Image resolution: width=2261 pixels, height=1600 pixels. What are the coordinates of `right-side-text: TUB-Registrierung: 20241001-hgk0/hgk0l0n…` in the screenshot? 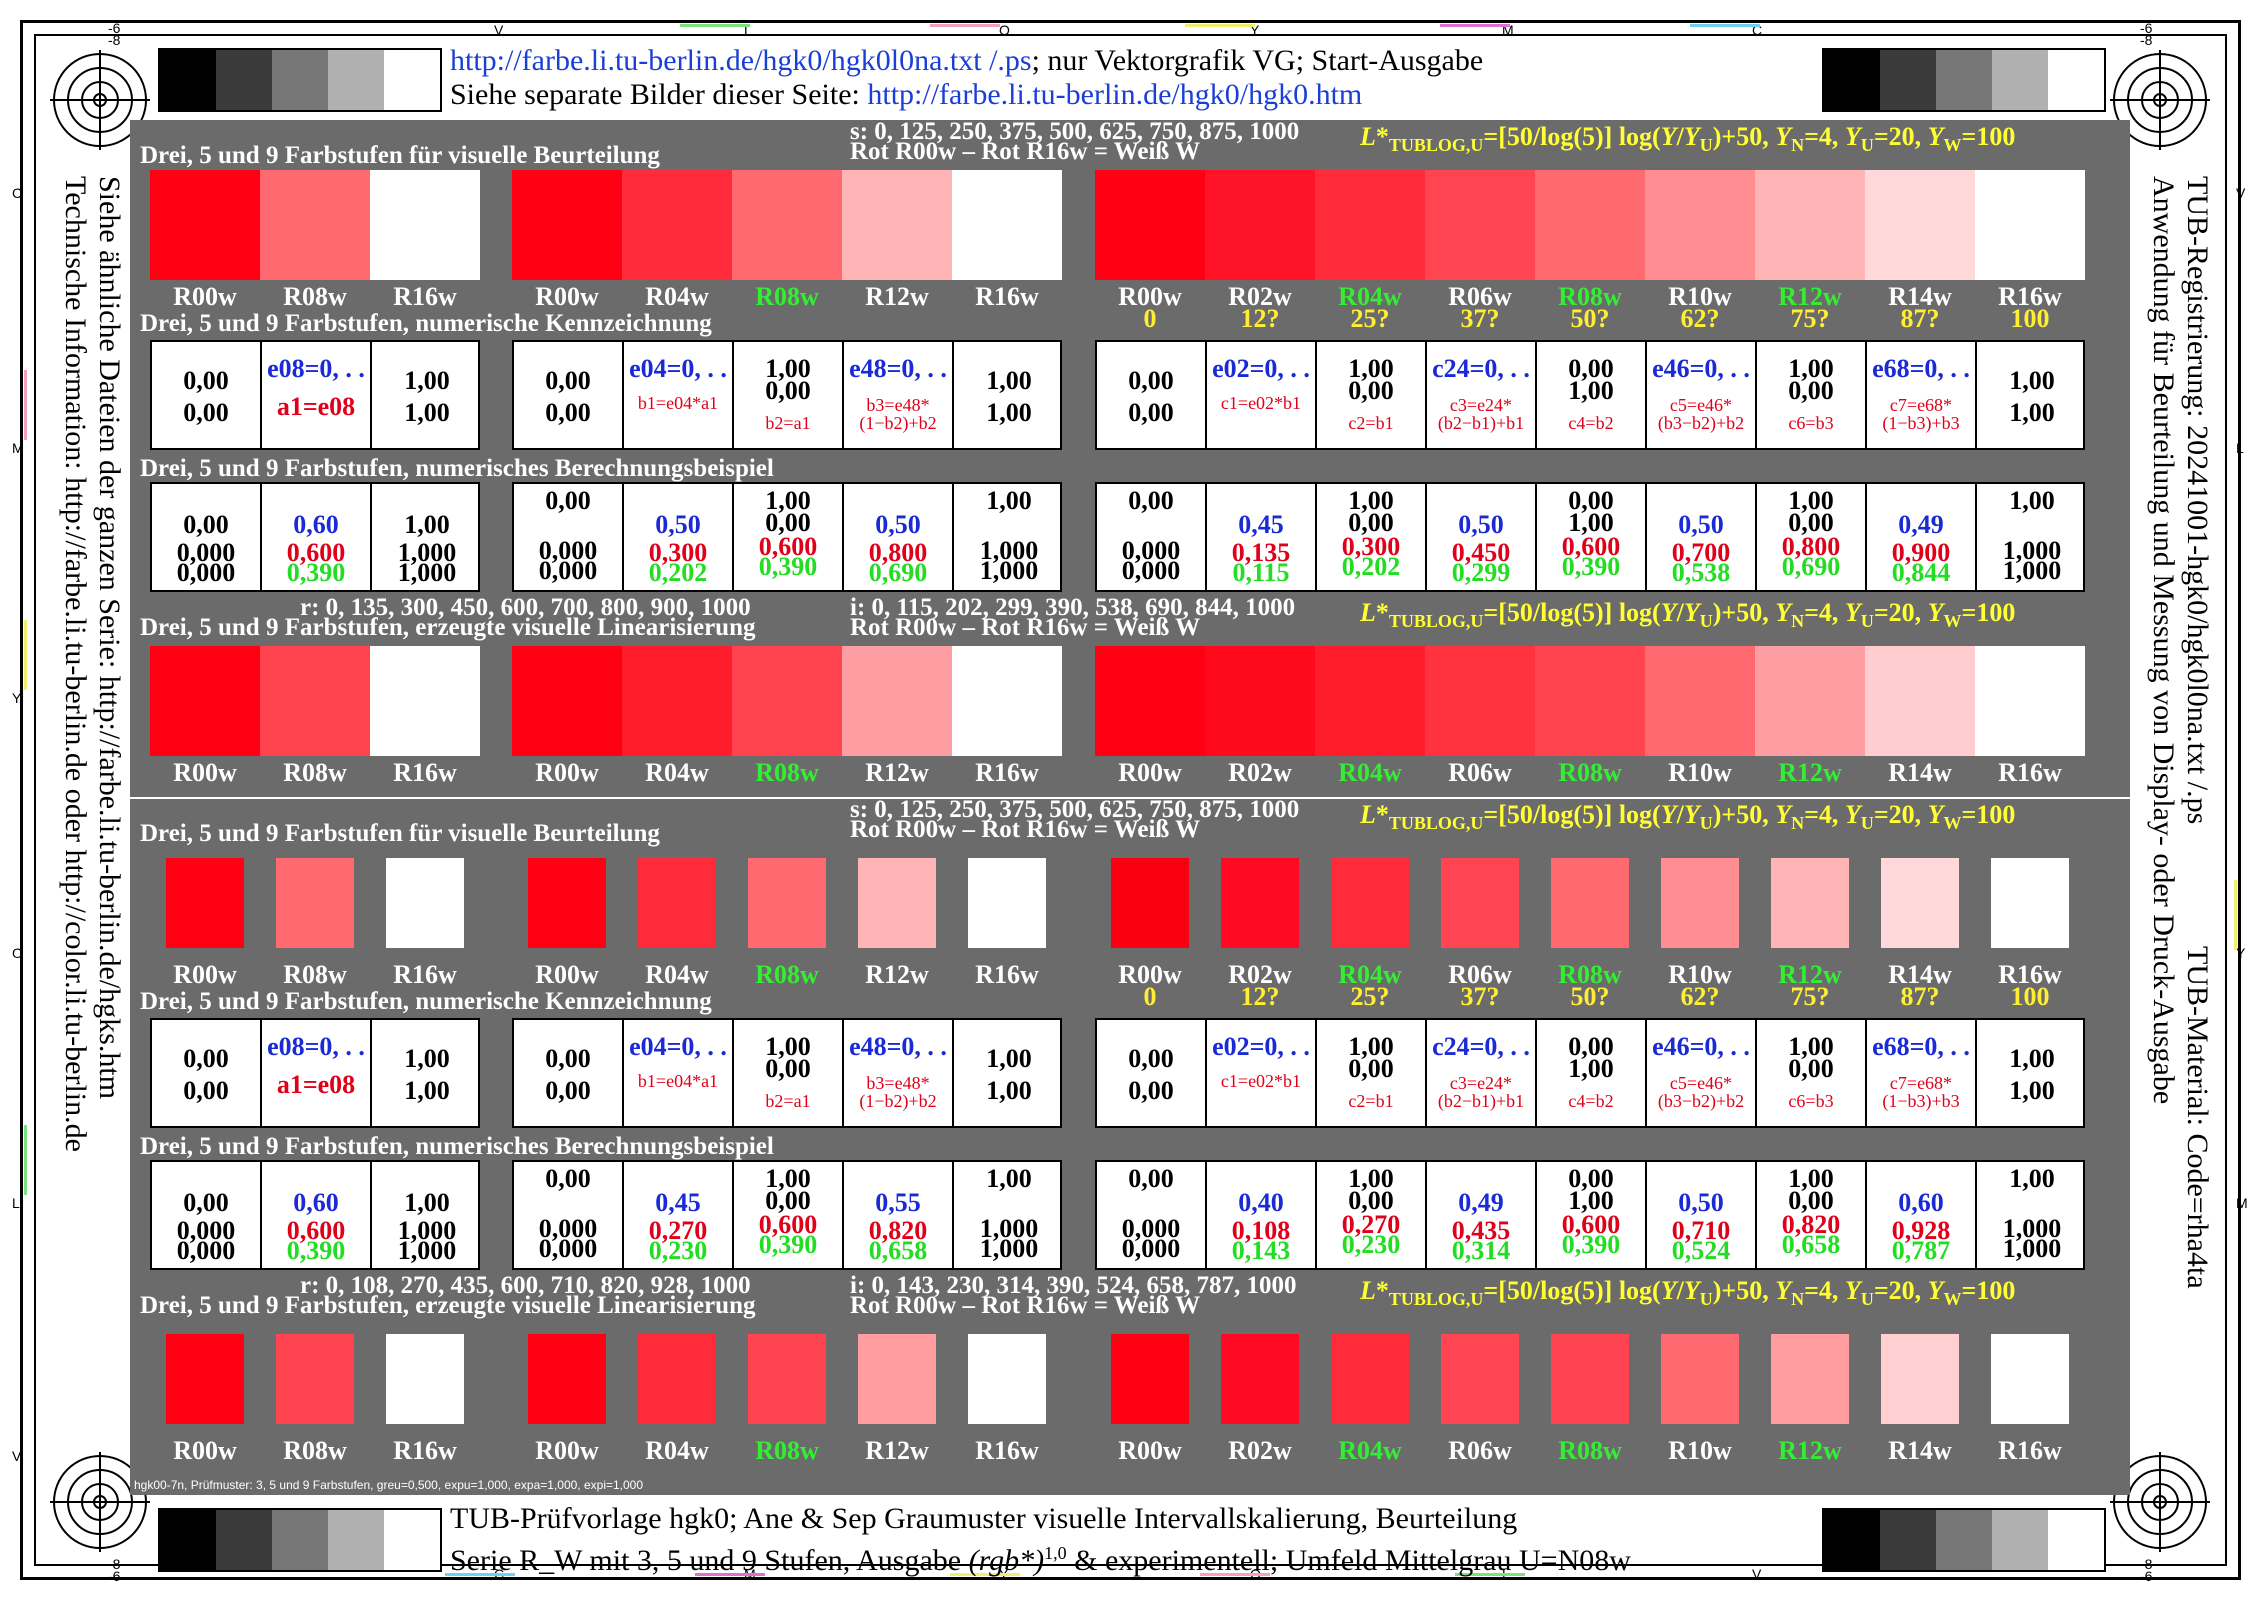 It's located at (2185, 732).